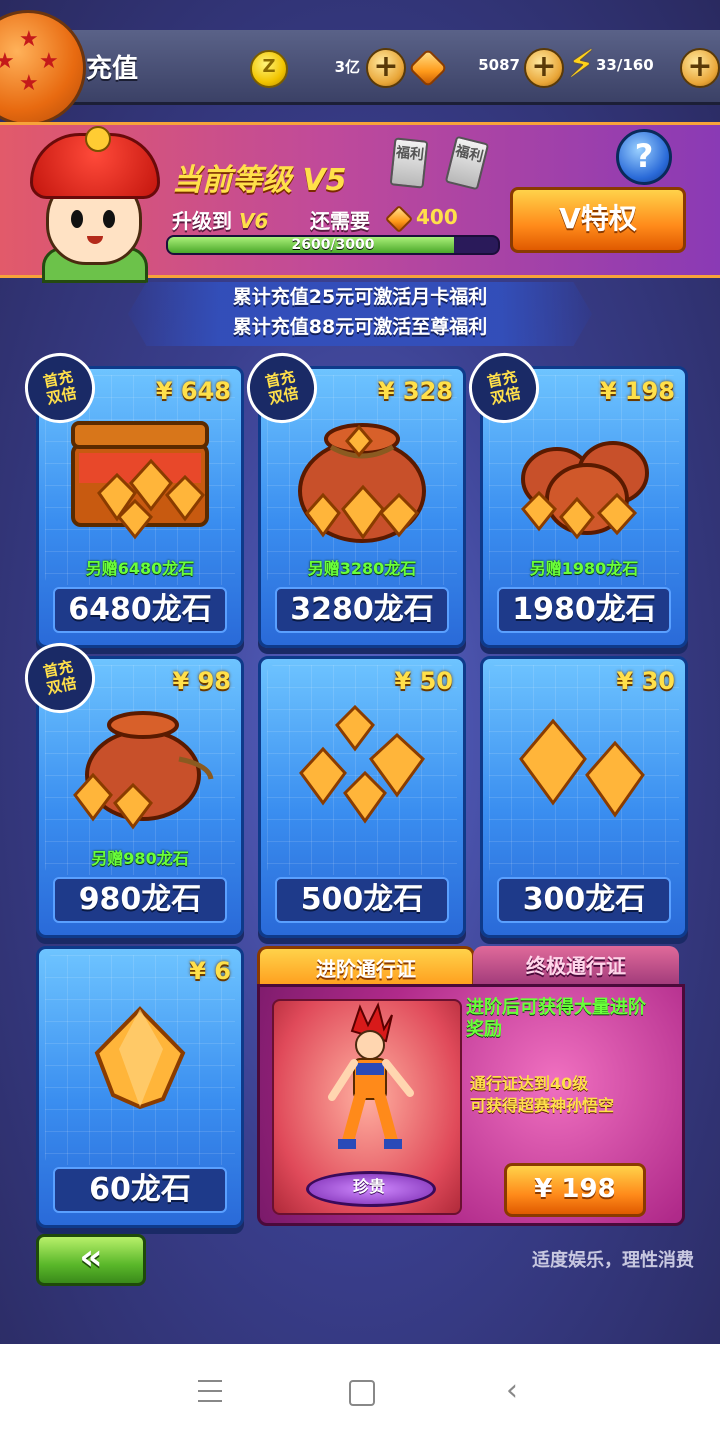  I want to click on pass-desc-main: 进阶后可获得大量进阶奖励, so click(556, 1018).